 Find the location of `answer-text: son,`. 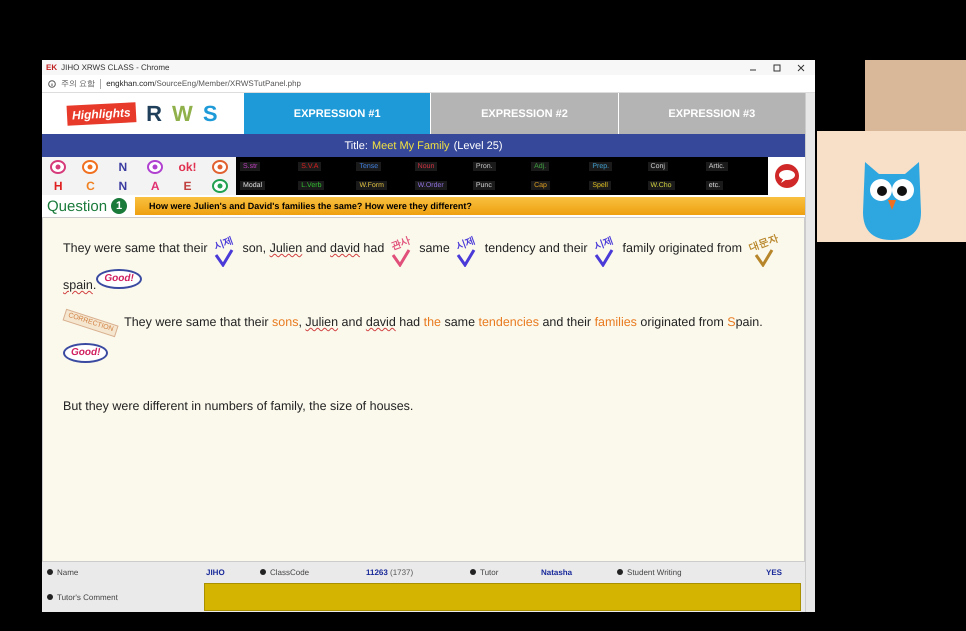

answer-text: son, is located at coordinates (254, 248).